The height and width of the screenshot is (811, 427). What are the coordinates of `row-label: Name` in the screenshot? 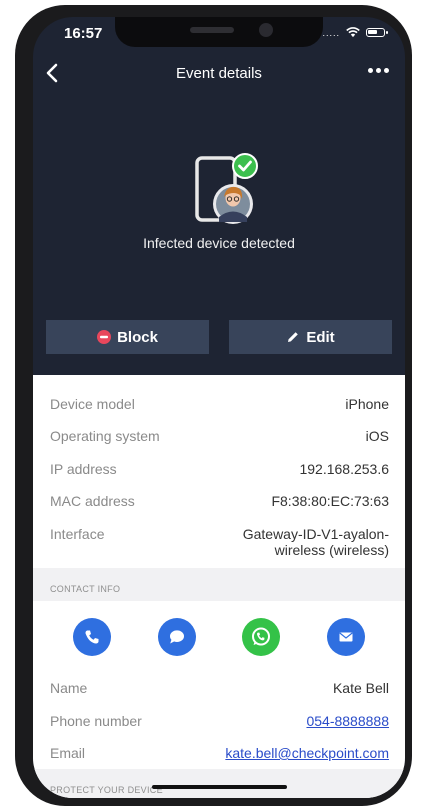 It's located at (69, 688).